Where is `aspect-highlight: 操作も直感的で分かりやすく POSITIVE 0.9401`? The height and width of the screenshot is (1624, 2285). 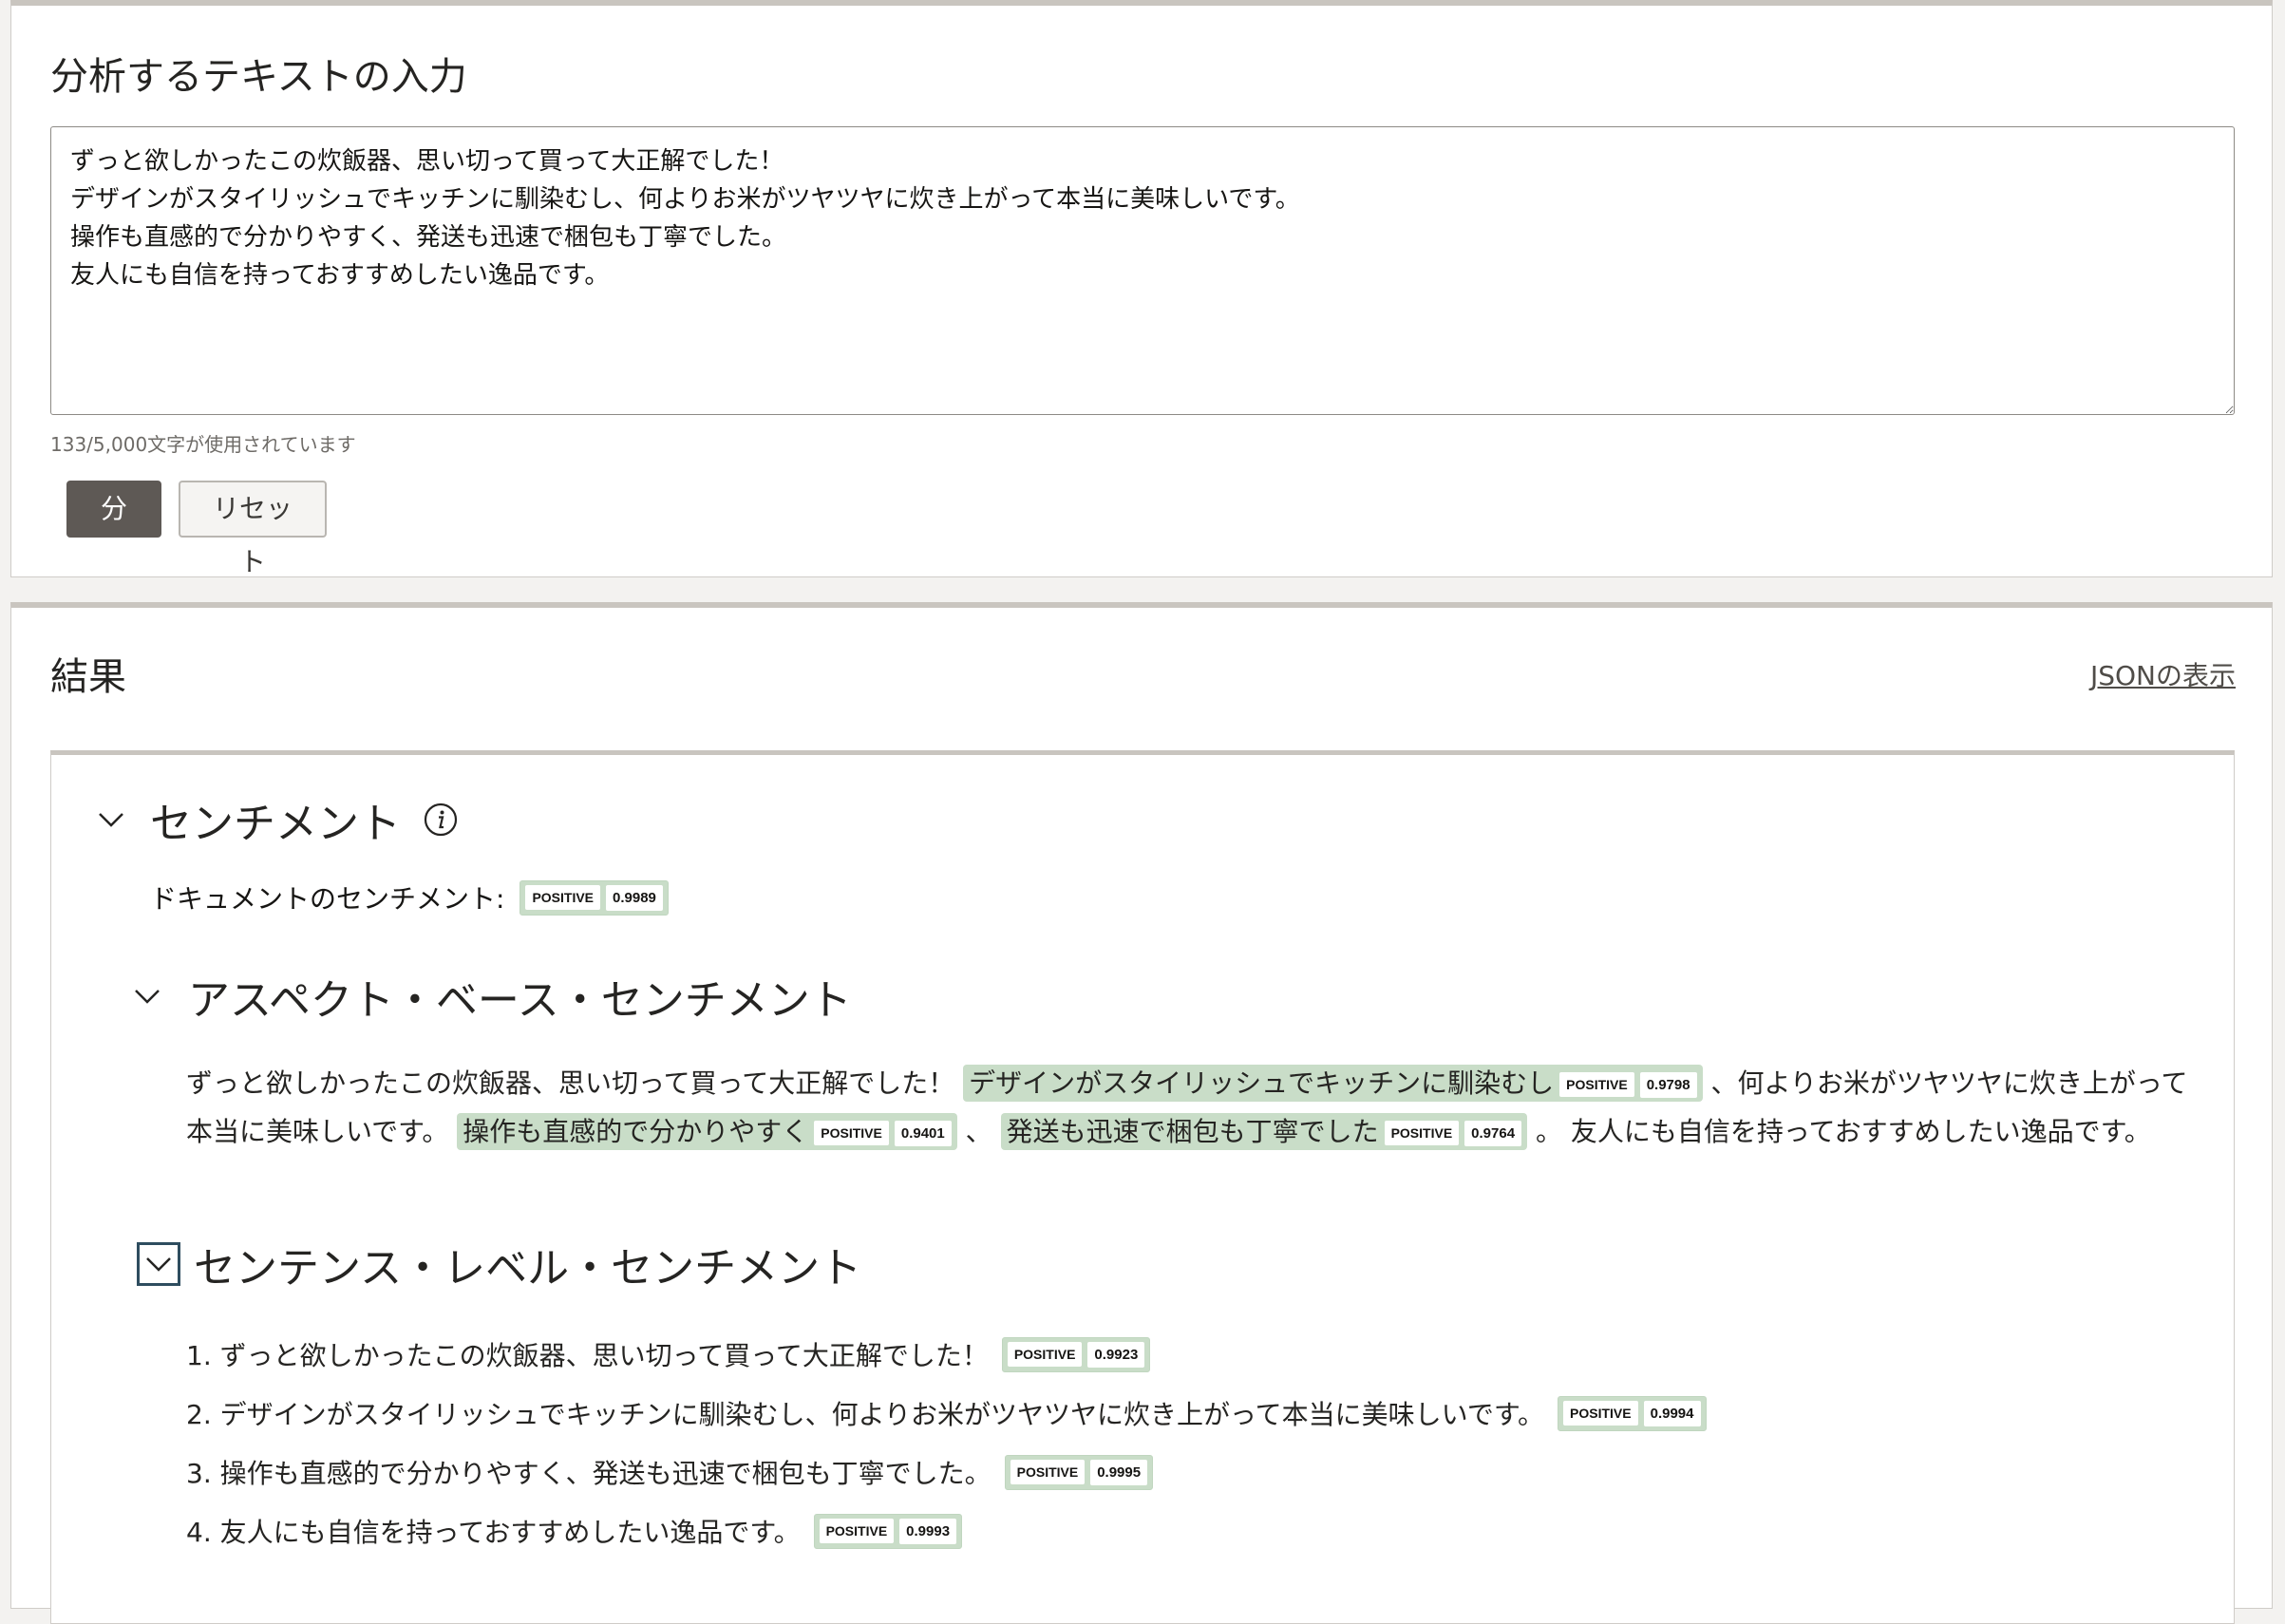
aspect-highlight: 操作も直感的で分かりやすく POSITIVE 0.9401 is located at coordinates (707, 1131).